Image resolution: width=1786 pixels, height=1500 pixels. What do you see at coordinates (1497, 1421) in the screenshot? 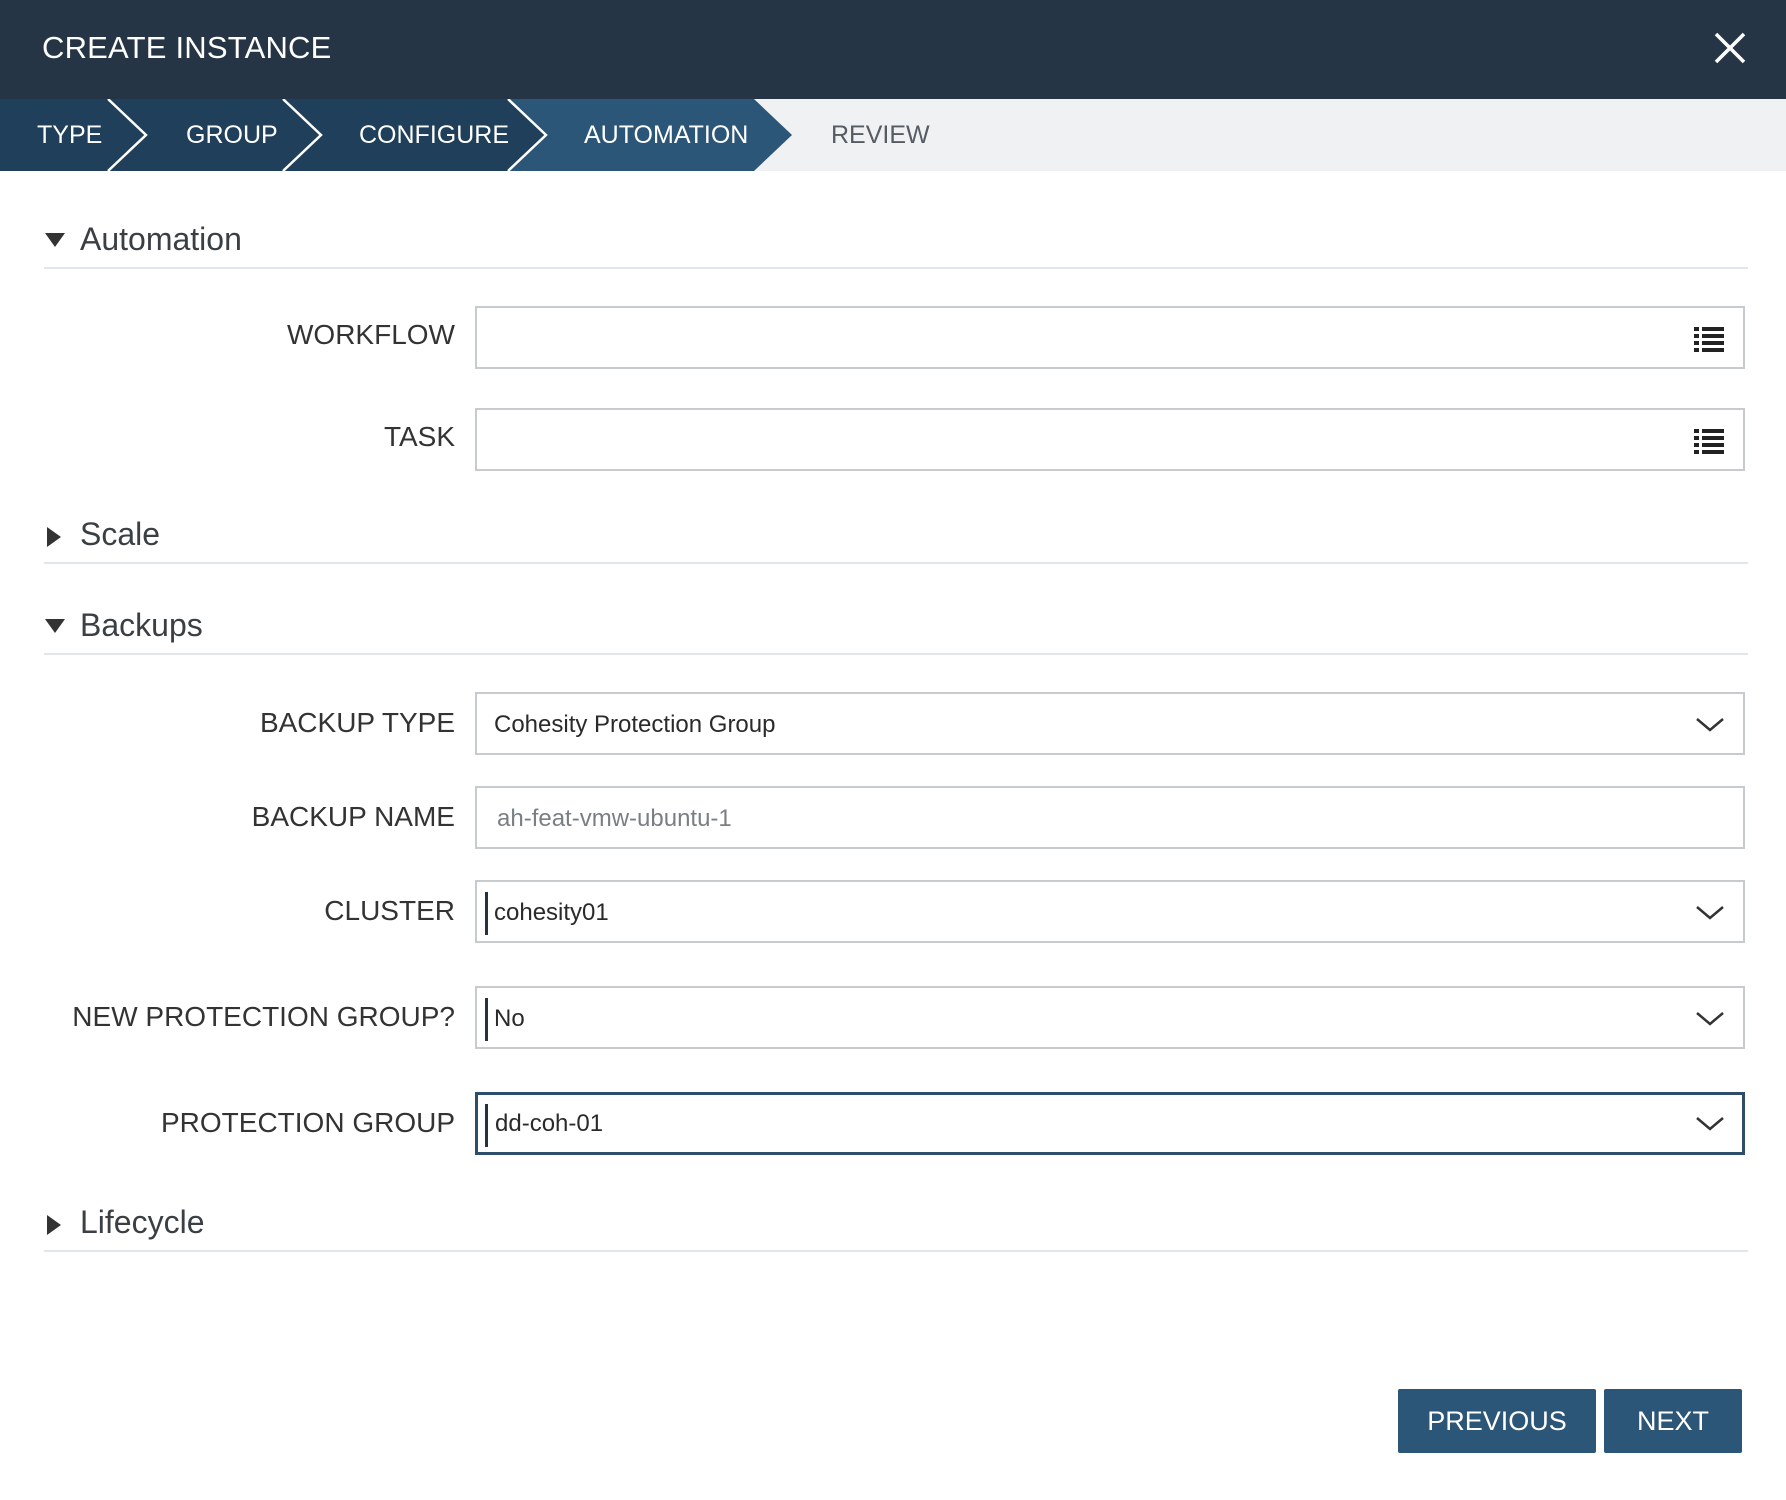
I see `previous-button: PREVIOUS` at bounding box center [1497, 1421].